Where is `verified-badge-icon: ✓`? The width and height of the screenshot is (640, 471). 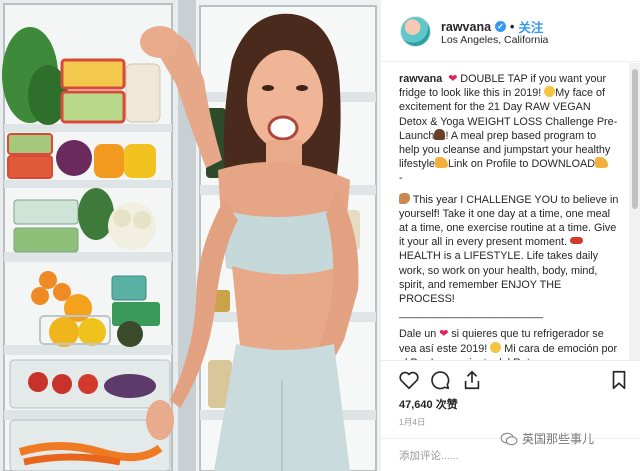 verified-badge-icon: ✓ is located at coordinates (501, 26).